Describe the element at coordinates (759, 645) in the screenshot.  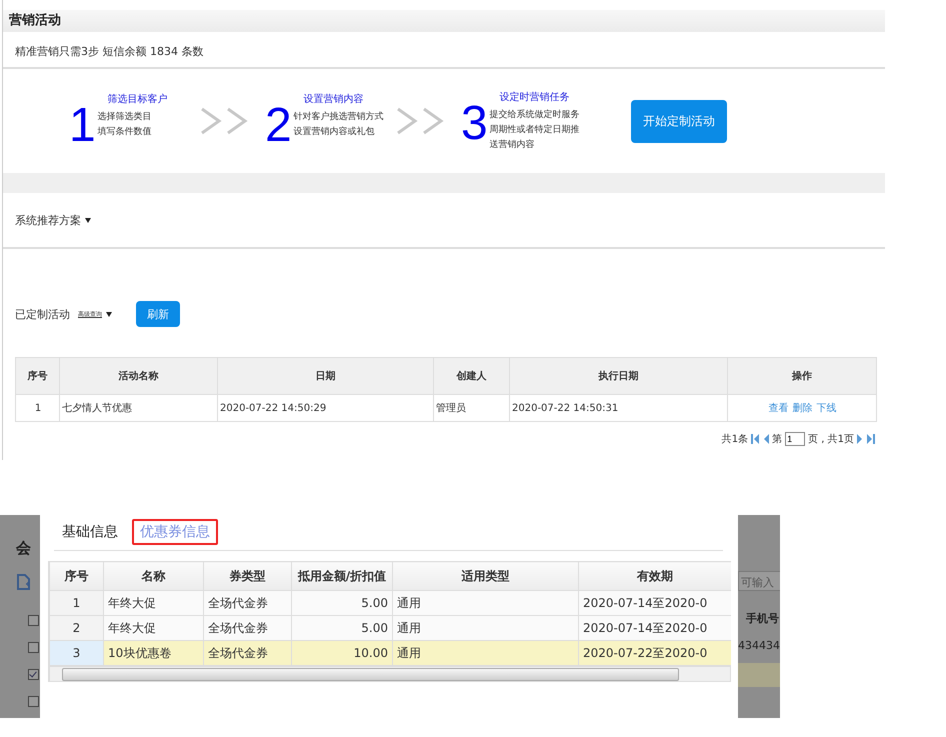
I see `table-cell: 434434` at that location.